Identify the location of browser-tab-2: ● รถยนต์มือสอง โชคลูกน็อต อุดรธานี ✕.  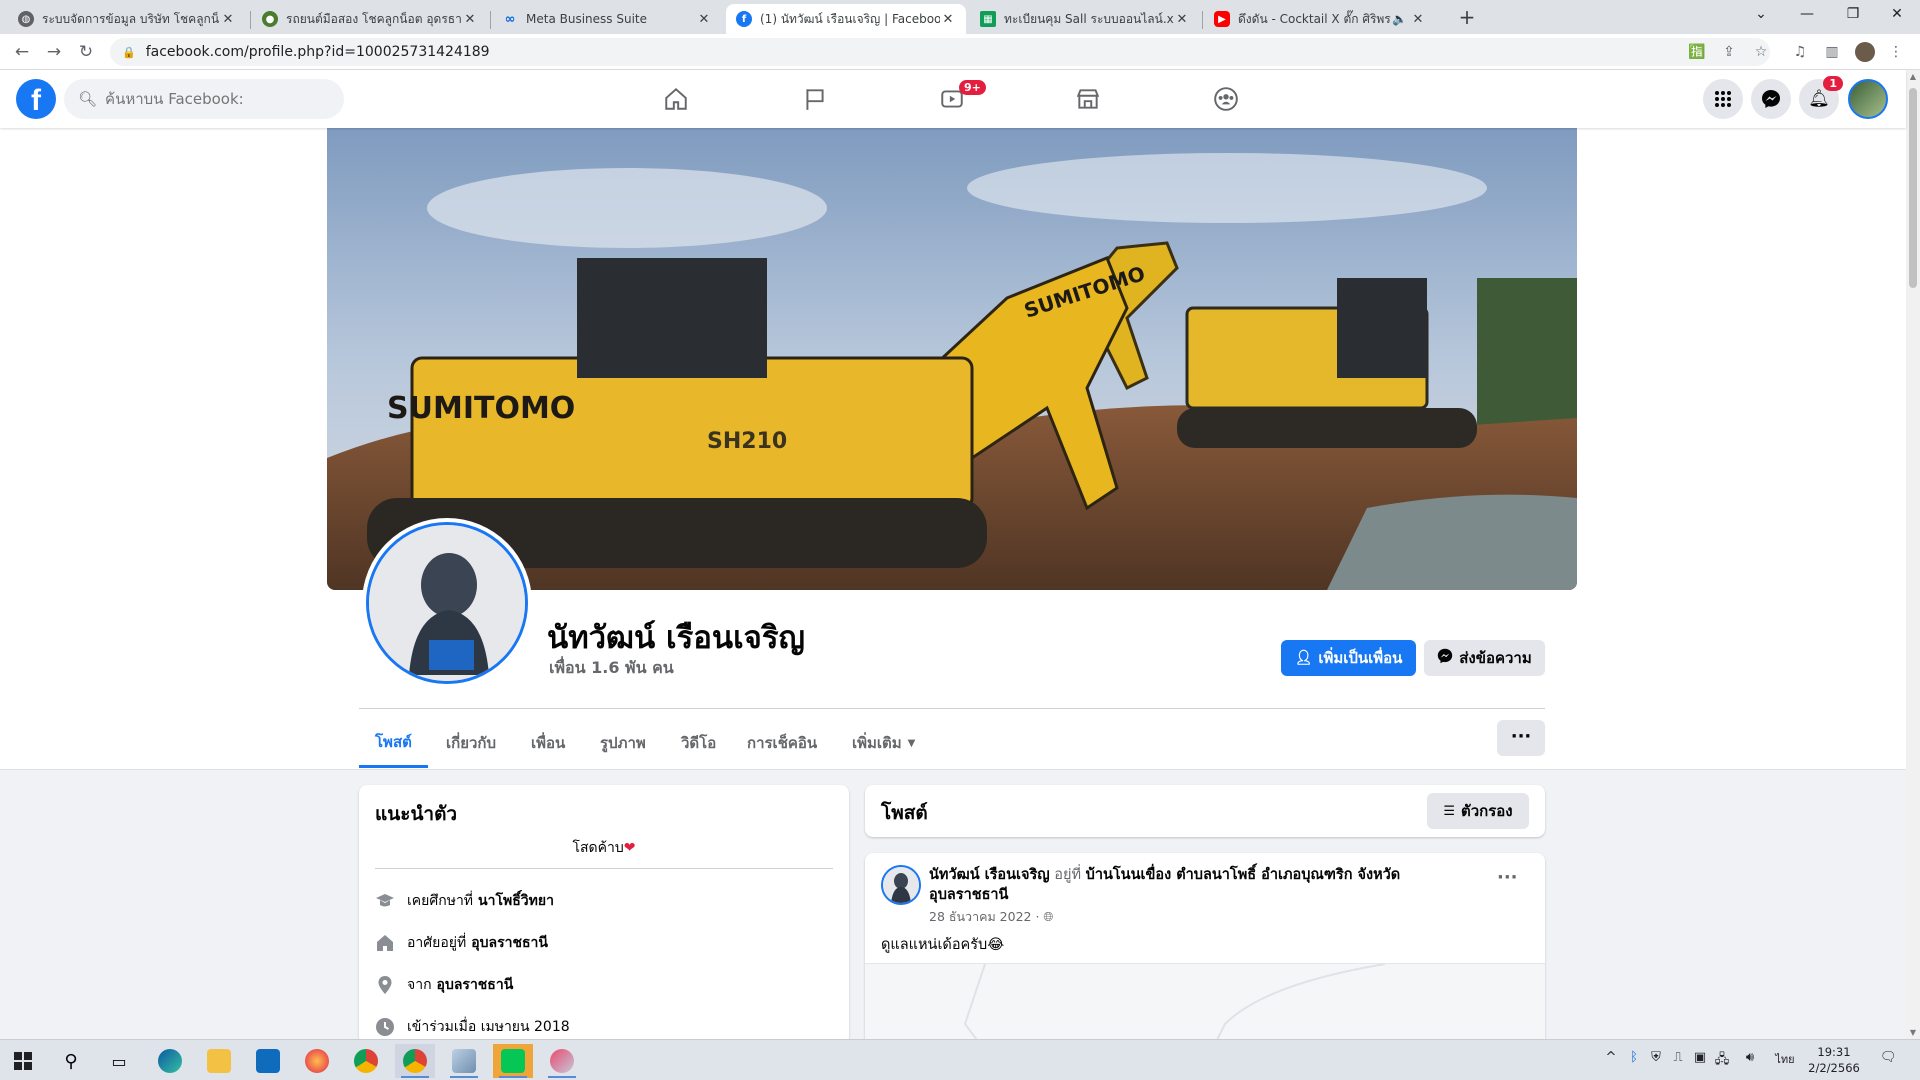
(370, 19).